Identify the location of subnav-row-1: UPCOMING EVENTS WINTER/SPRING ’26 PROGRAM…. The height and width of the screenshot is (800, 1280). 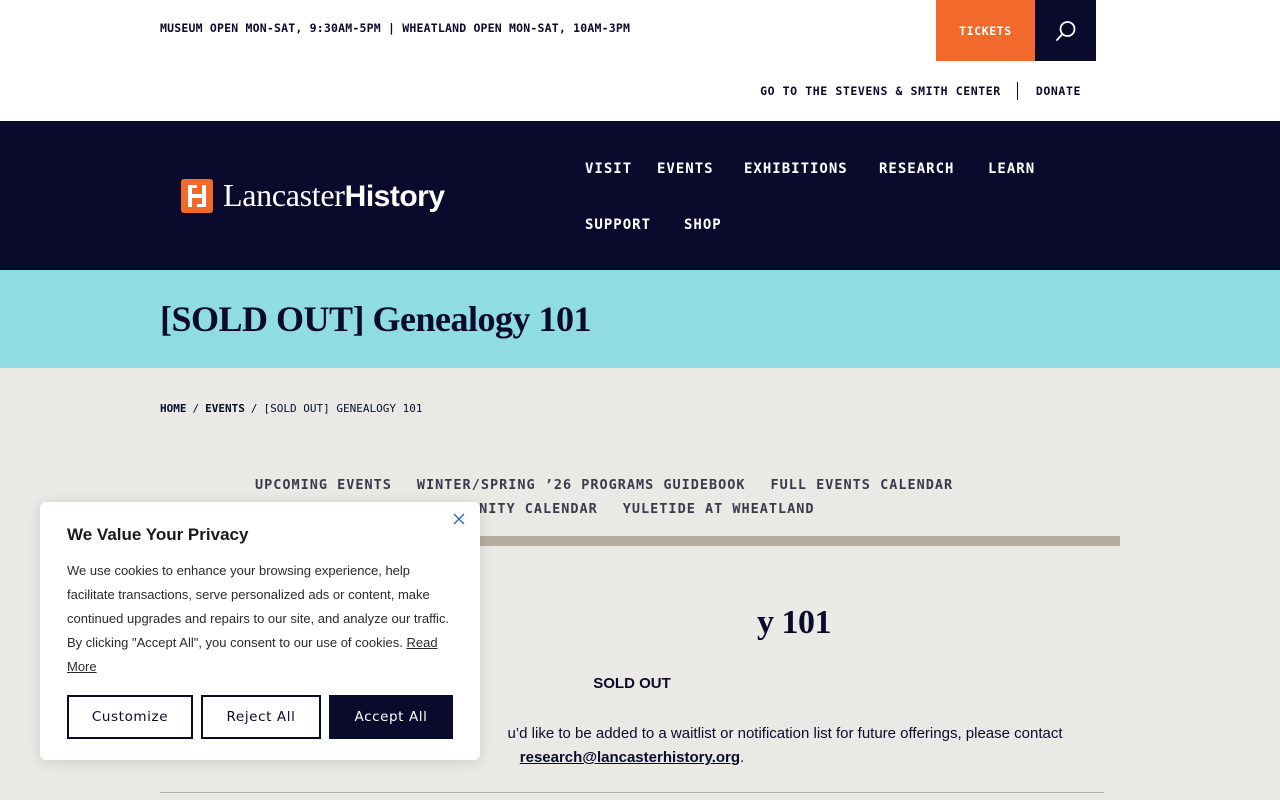
(604, 485).